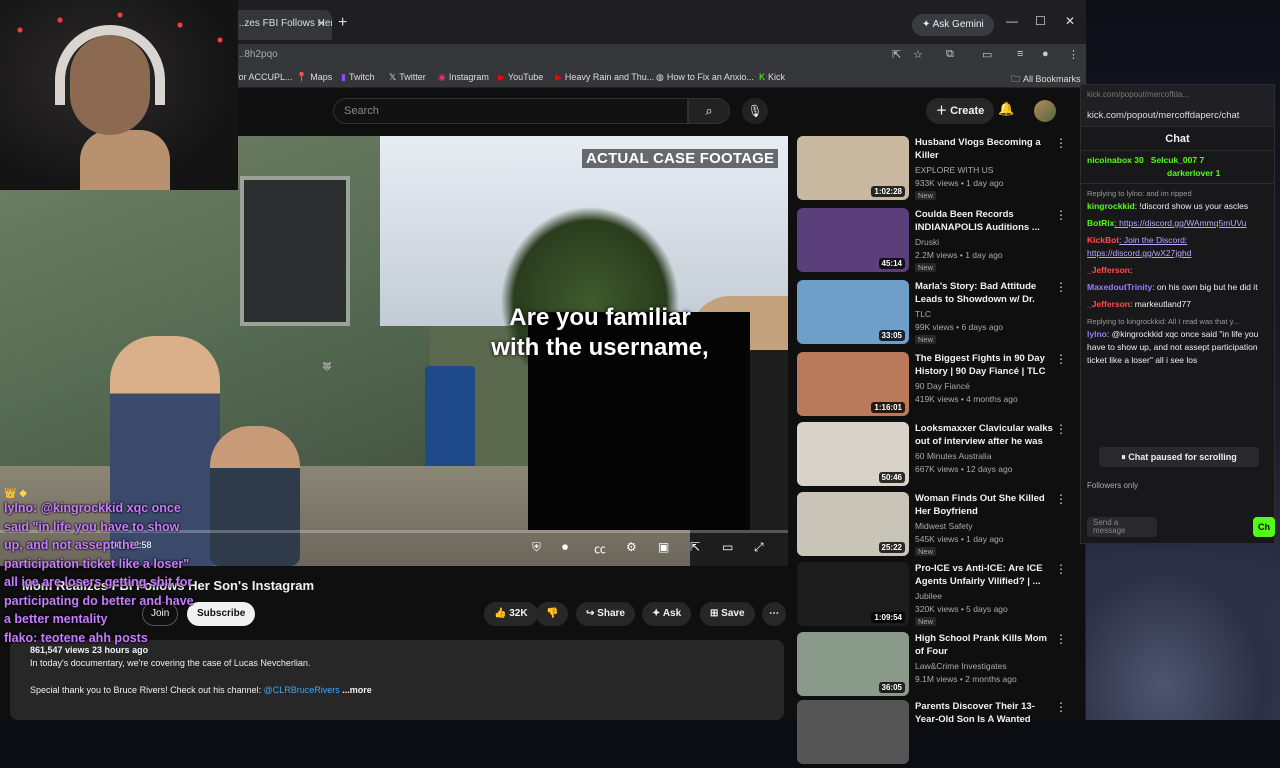  Describe the element at coordinates (928, 596) in the screenshot. I see `recommended-channel: Jubilee` at that location.